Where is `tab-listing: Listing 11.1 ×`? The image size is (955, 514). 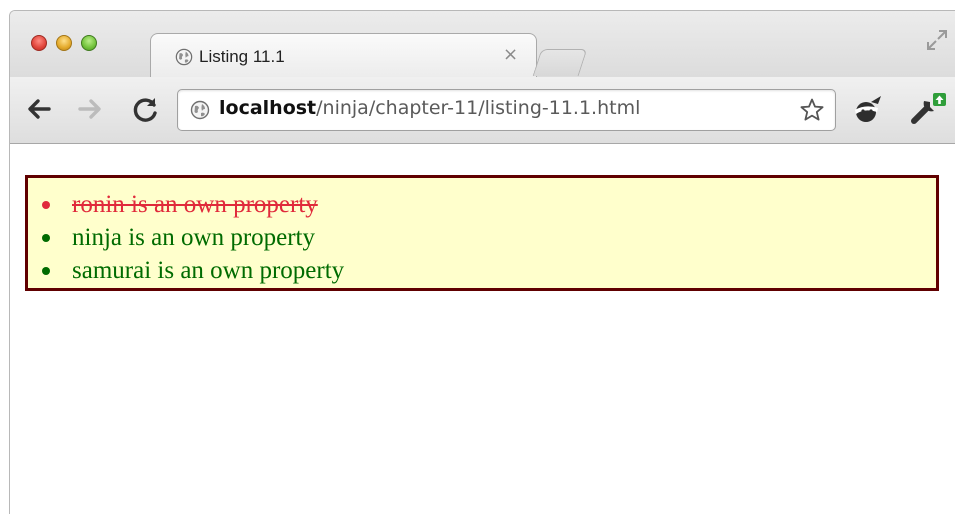 tab-listing: Listing 11.1 × is located at coordinates (343, 55).